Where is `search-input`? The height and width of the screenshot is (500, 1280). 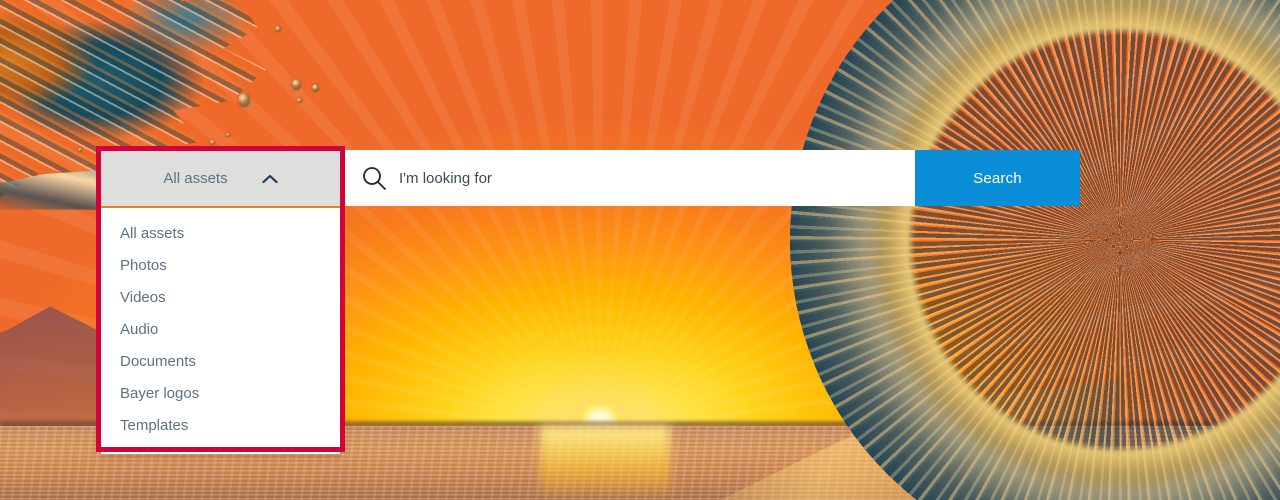
search-input is located at coordinates (657, 178).